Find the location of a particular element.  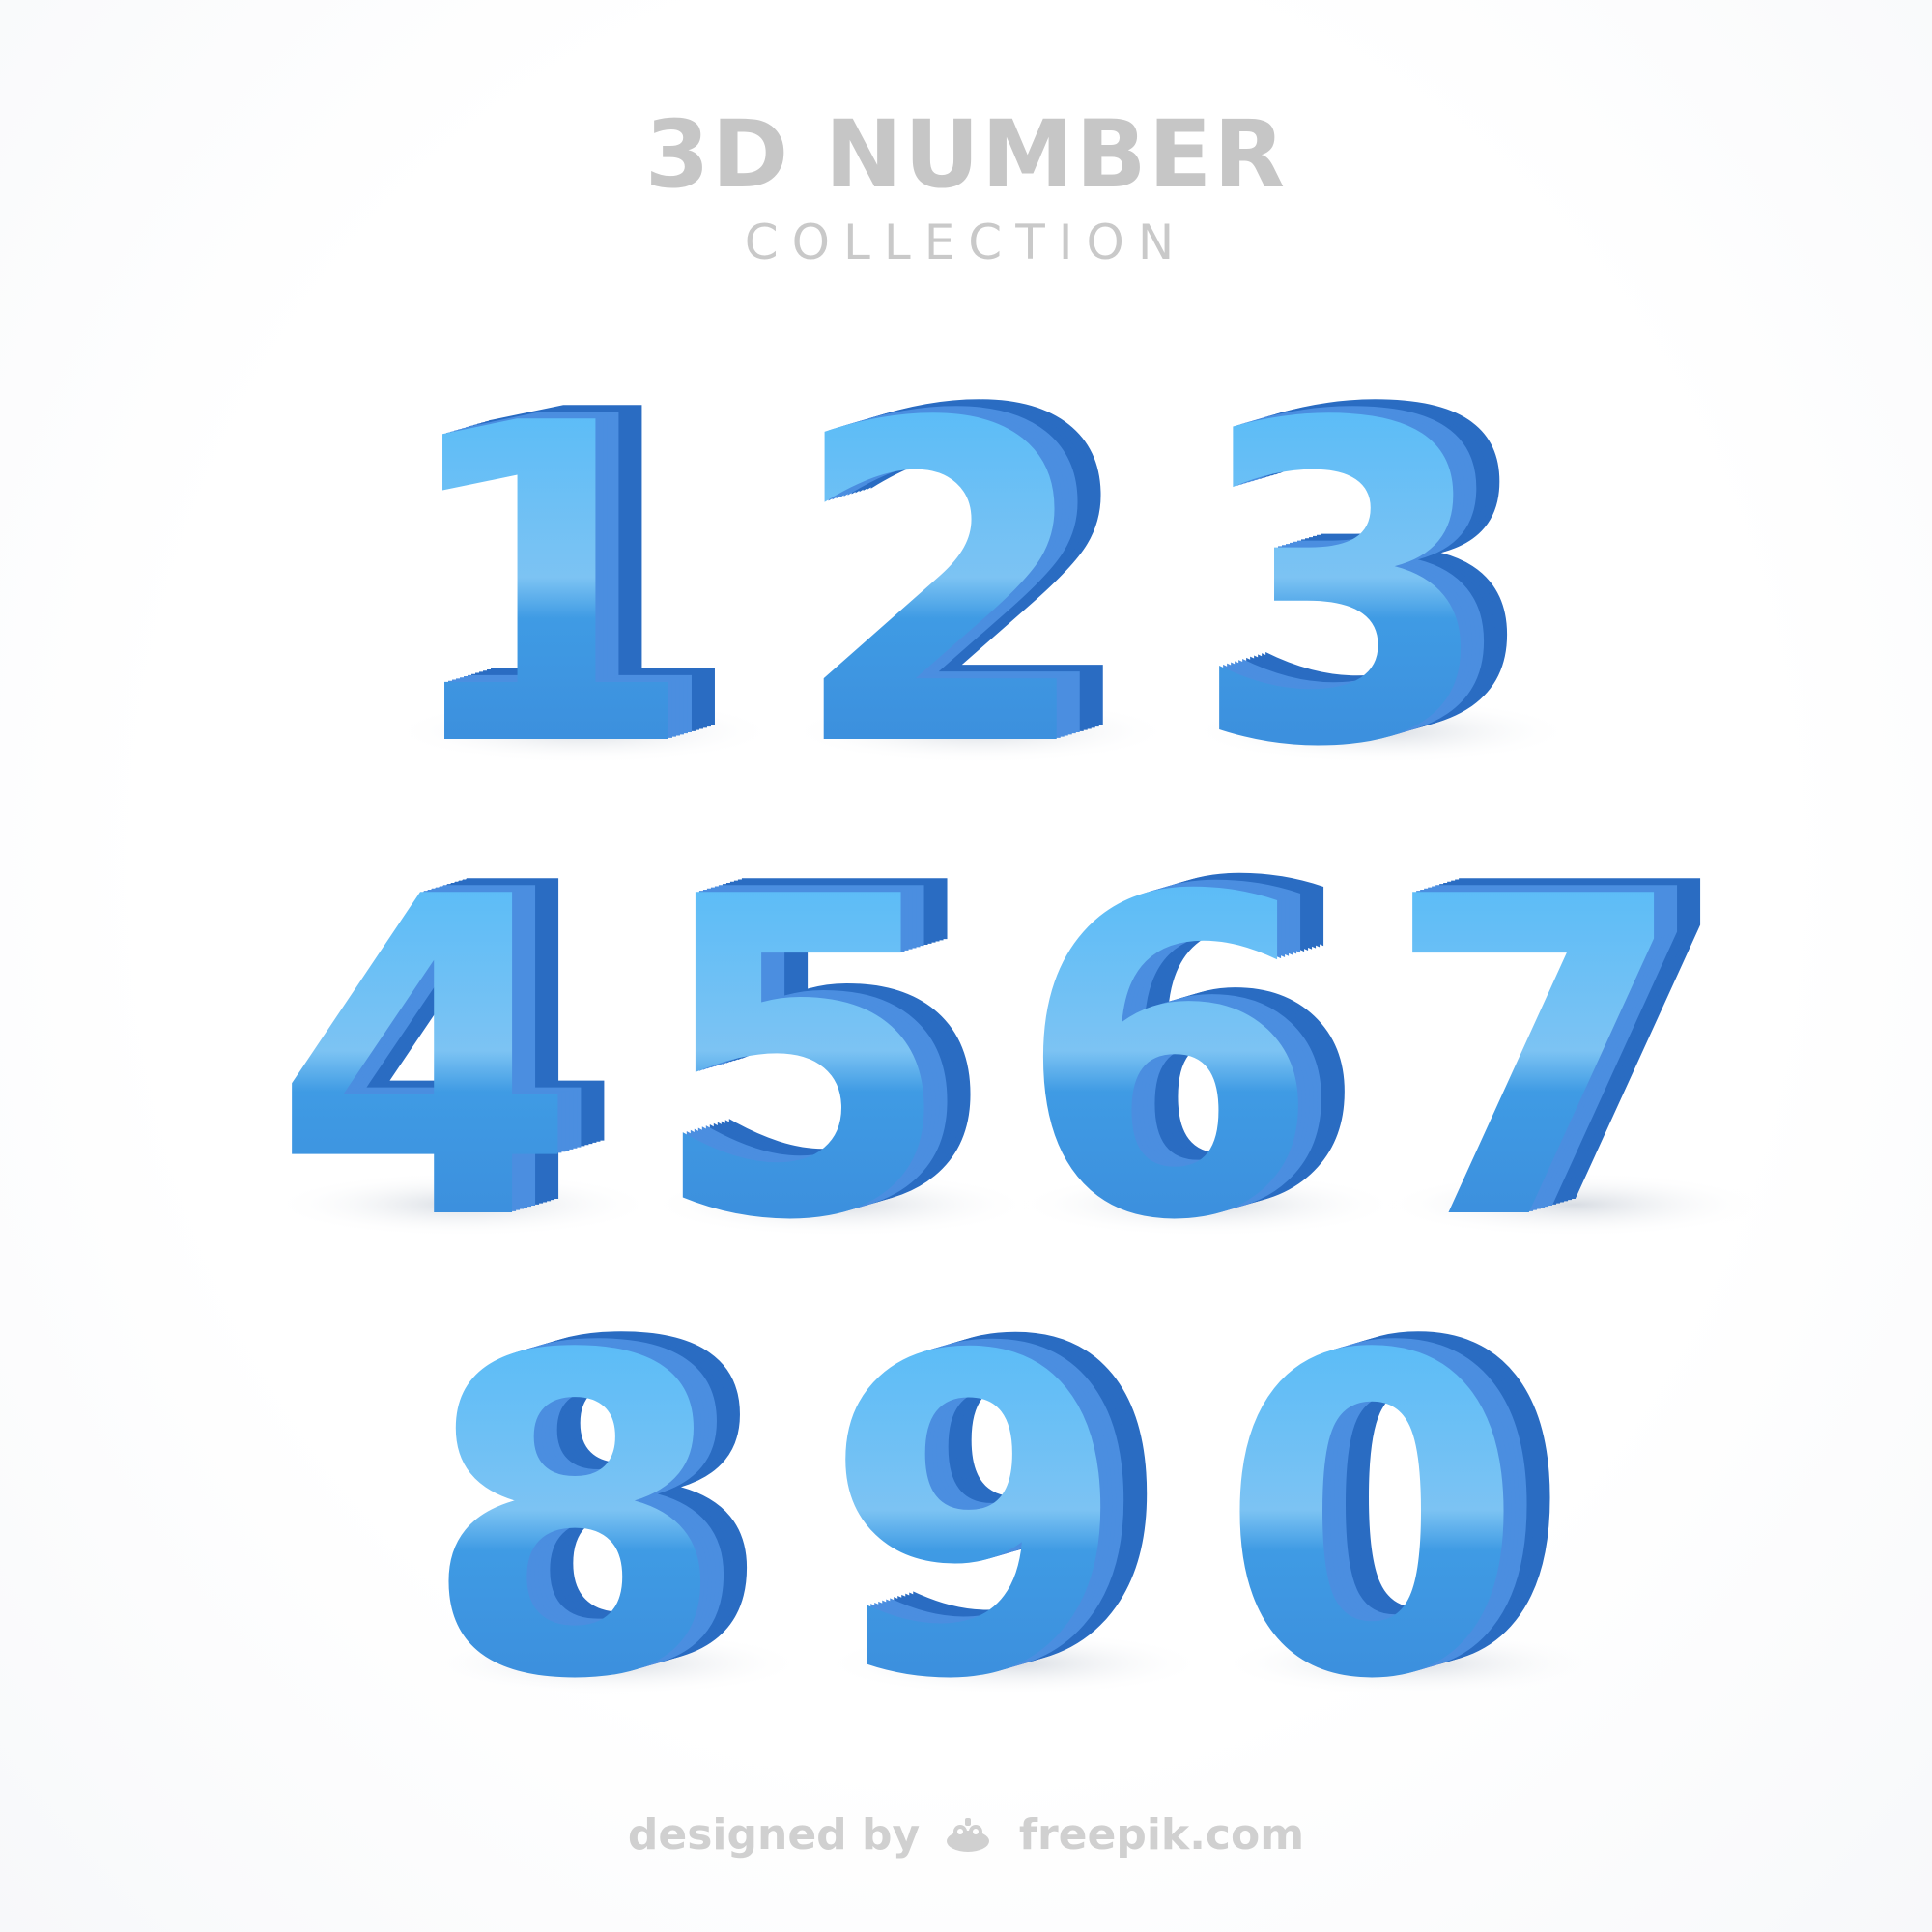

digit-6: 6666666666666 is located at coordinates (1207, 1054).